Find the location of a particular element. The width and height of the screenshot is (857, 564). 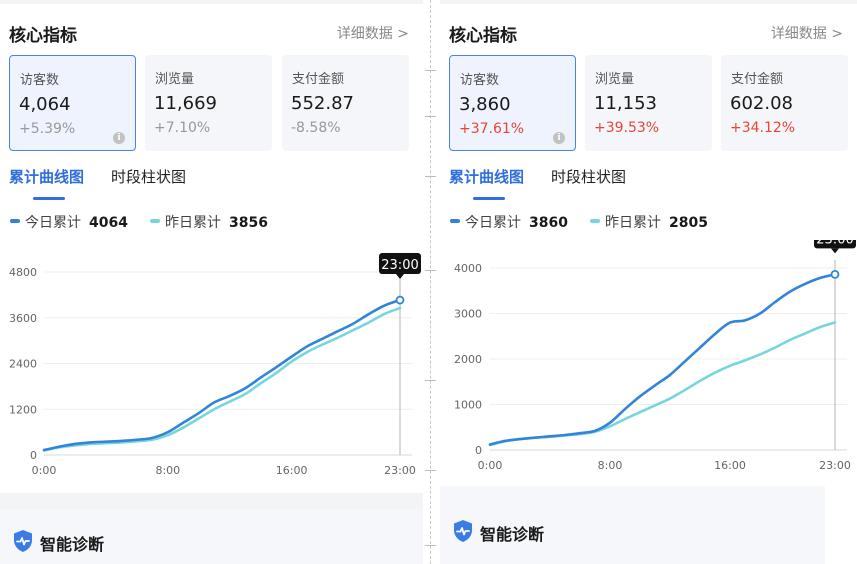

legend-value: 2805 is located at coordinates (688, 223).